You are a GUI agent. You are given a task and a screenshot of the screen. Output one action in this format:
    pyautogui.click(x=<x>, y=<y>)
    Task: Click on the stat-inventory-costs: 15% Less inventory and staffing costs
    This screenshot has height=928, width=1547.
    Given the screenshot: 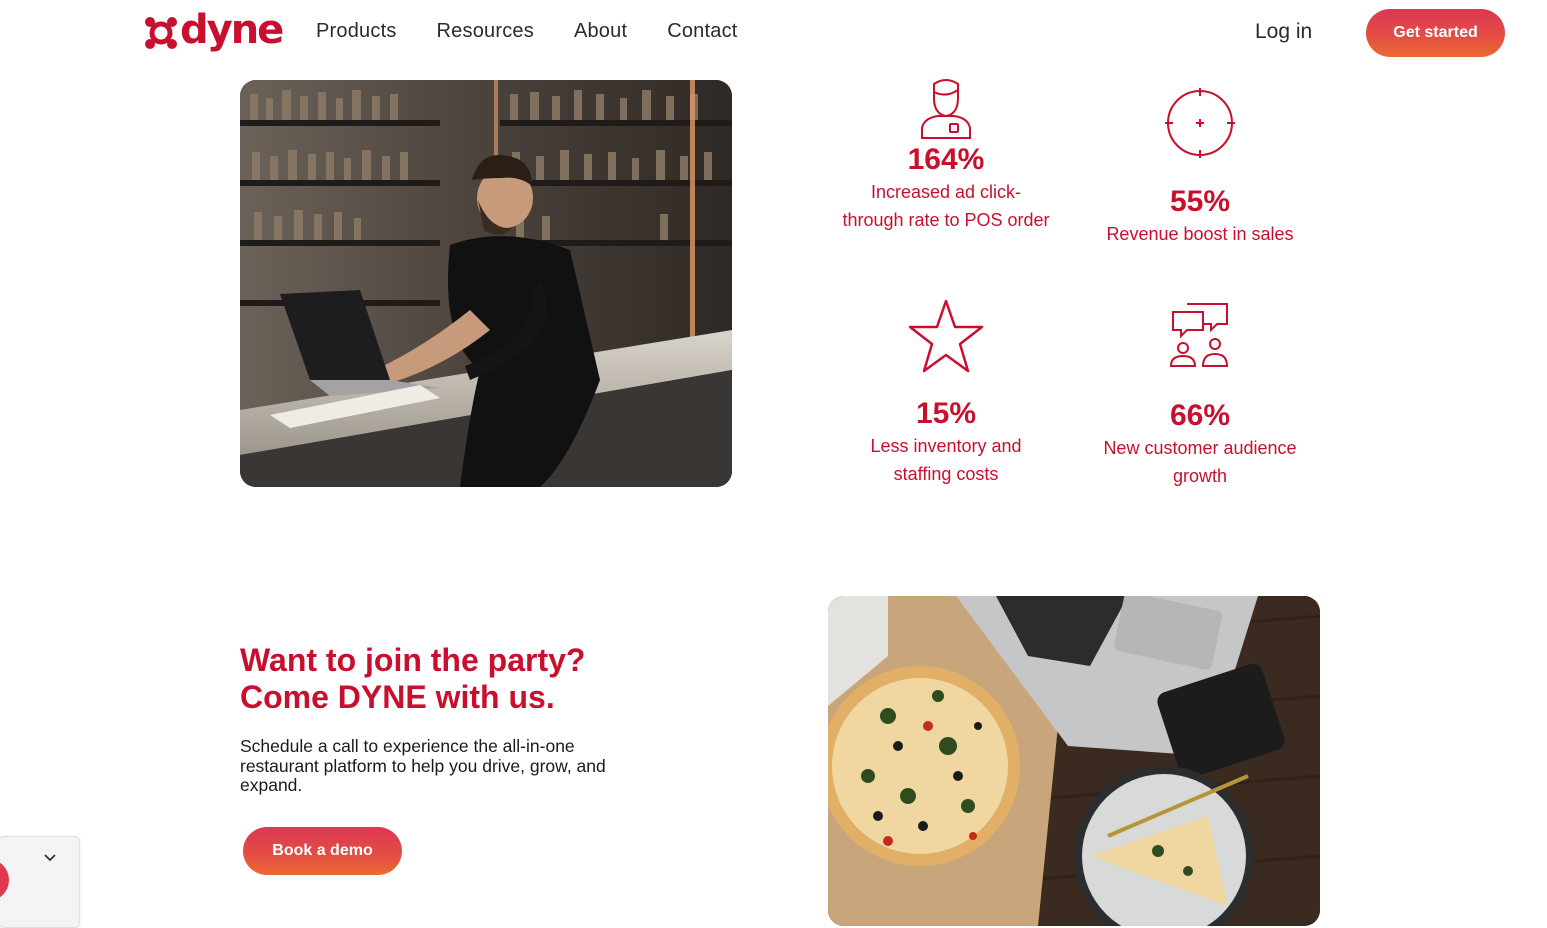 What is the action you would take?
    pyautogui.click(x=946, y=393)
    